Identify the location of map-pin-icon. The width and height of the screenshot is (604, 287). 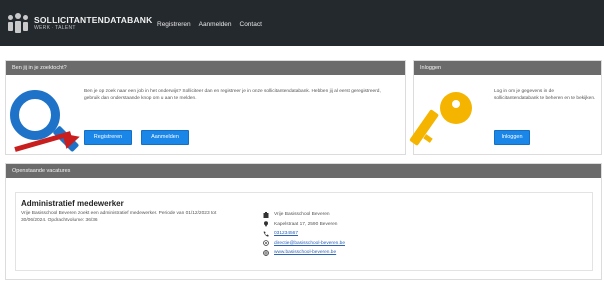
(266, 224).